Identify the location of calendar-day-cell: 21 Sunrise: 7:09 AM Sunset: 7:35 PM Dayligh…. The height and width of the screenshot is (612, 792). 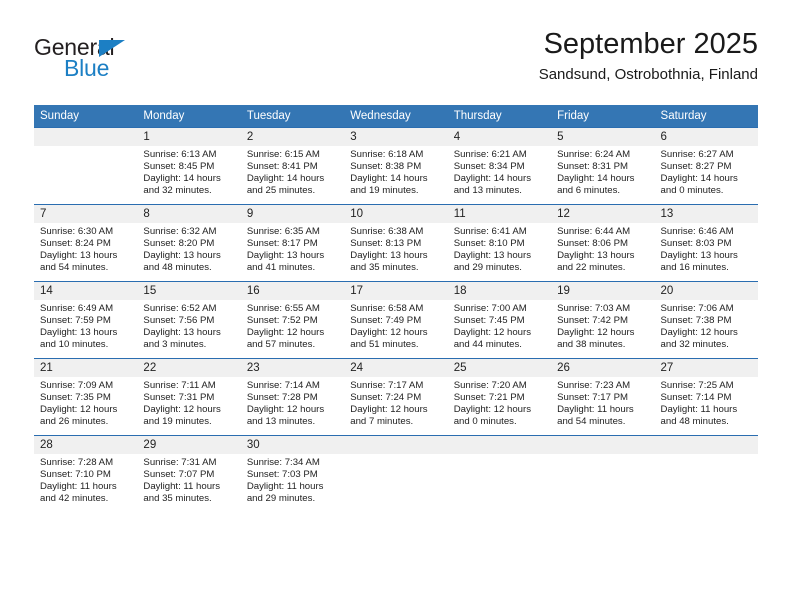
(86, 397).